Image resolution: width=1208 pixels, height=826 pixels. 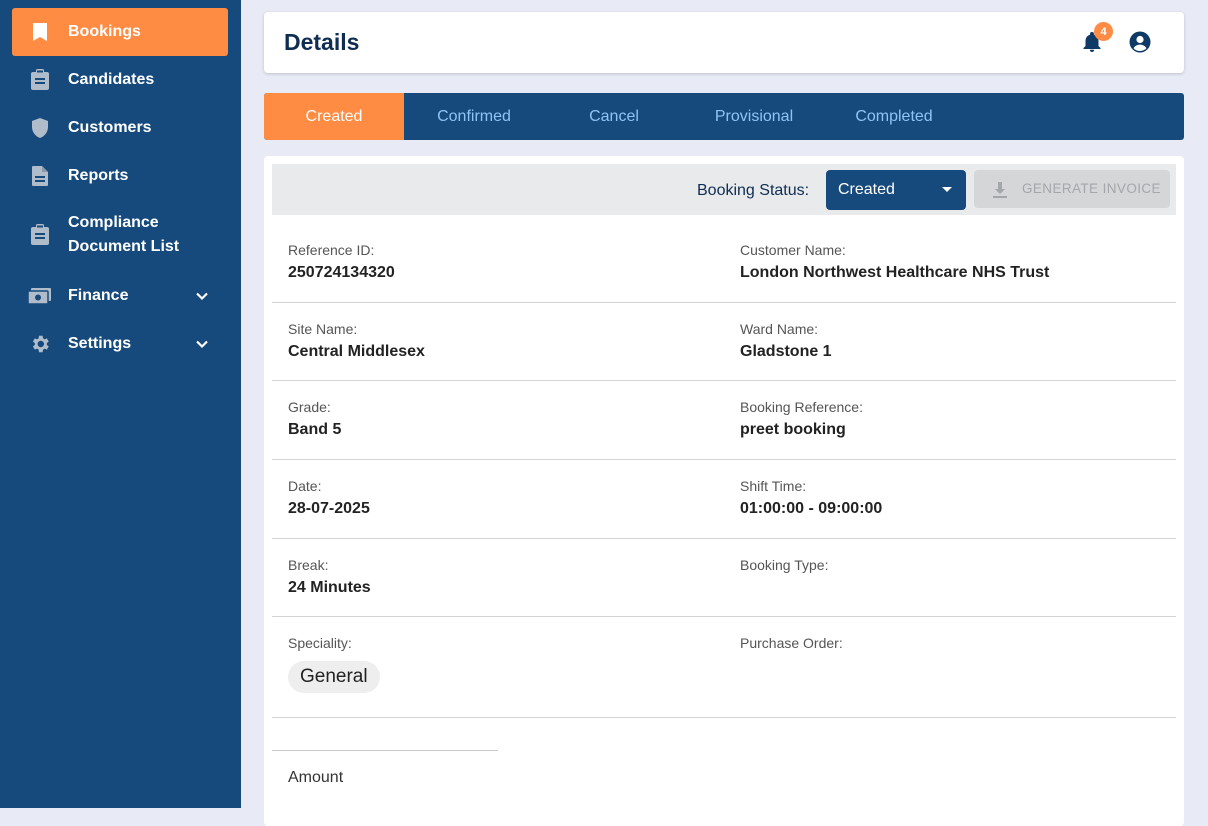 I want to click on account-icon, so click(x=1140, y=42).